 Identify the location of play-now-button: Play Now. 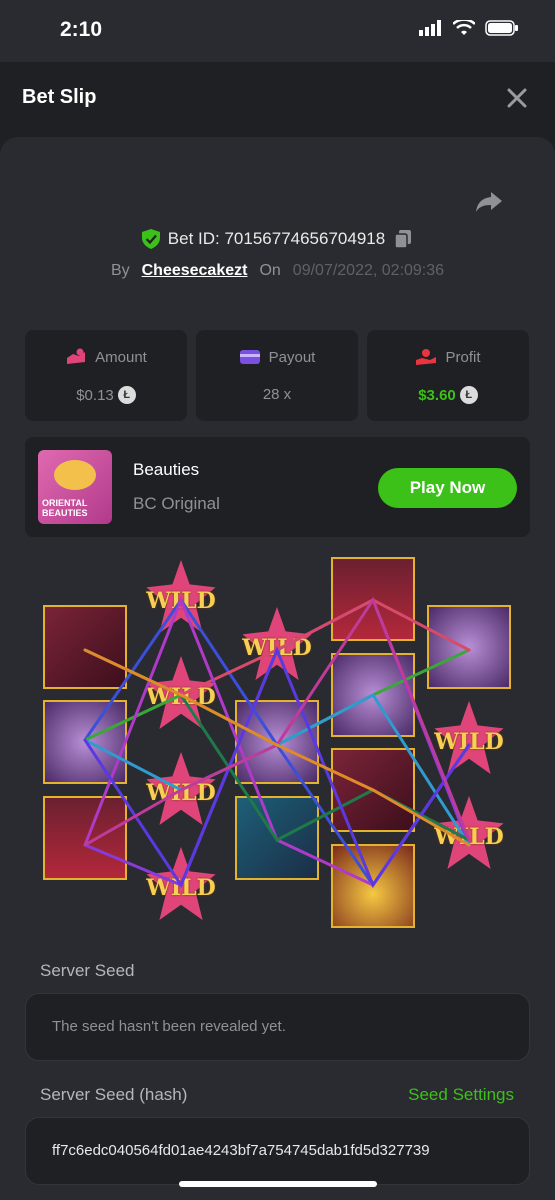
(447, 488).